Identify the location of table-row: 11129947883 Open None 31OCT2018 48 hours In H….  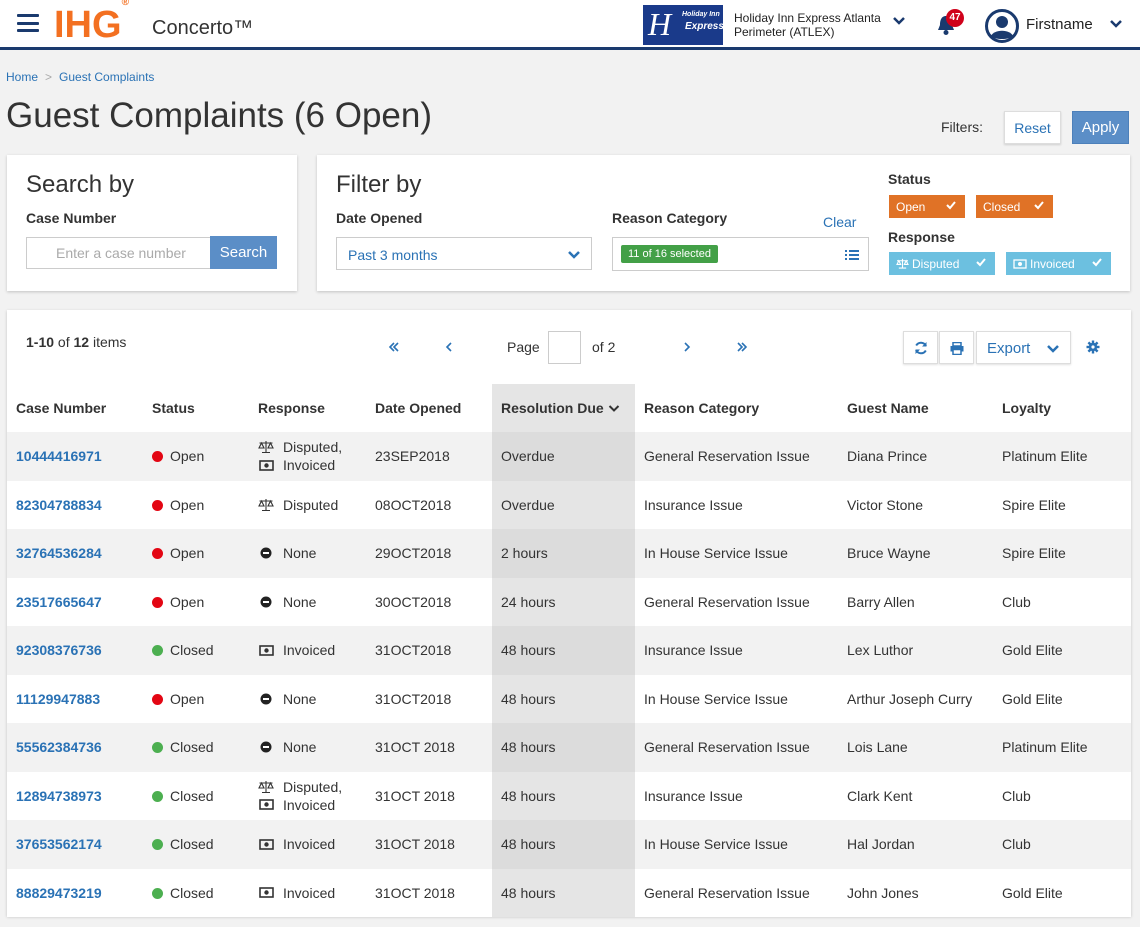
(569, 698).